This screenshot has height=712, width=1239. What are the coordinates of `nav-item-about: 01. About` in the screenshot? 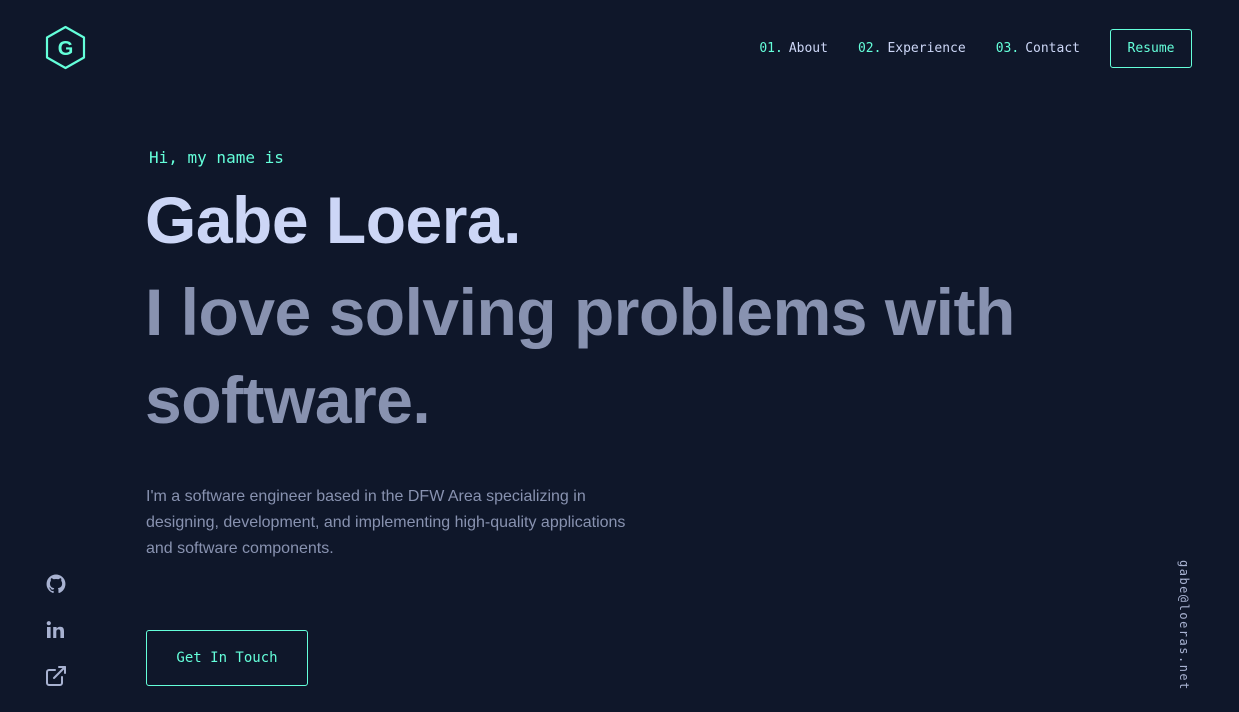 It's located at (793, 48).